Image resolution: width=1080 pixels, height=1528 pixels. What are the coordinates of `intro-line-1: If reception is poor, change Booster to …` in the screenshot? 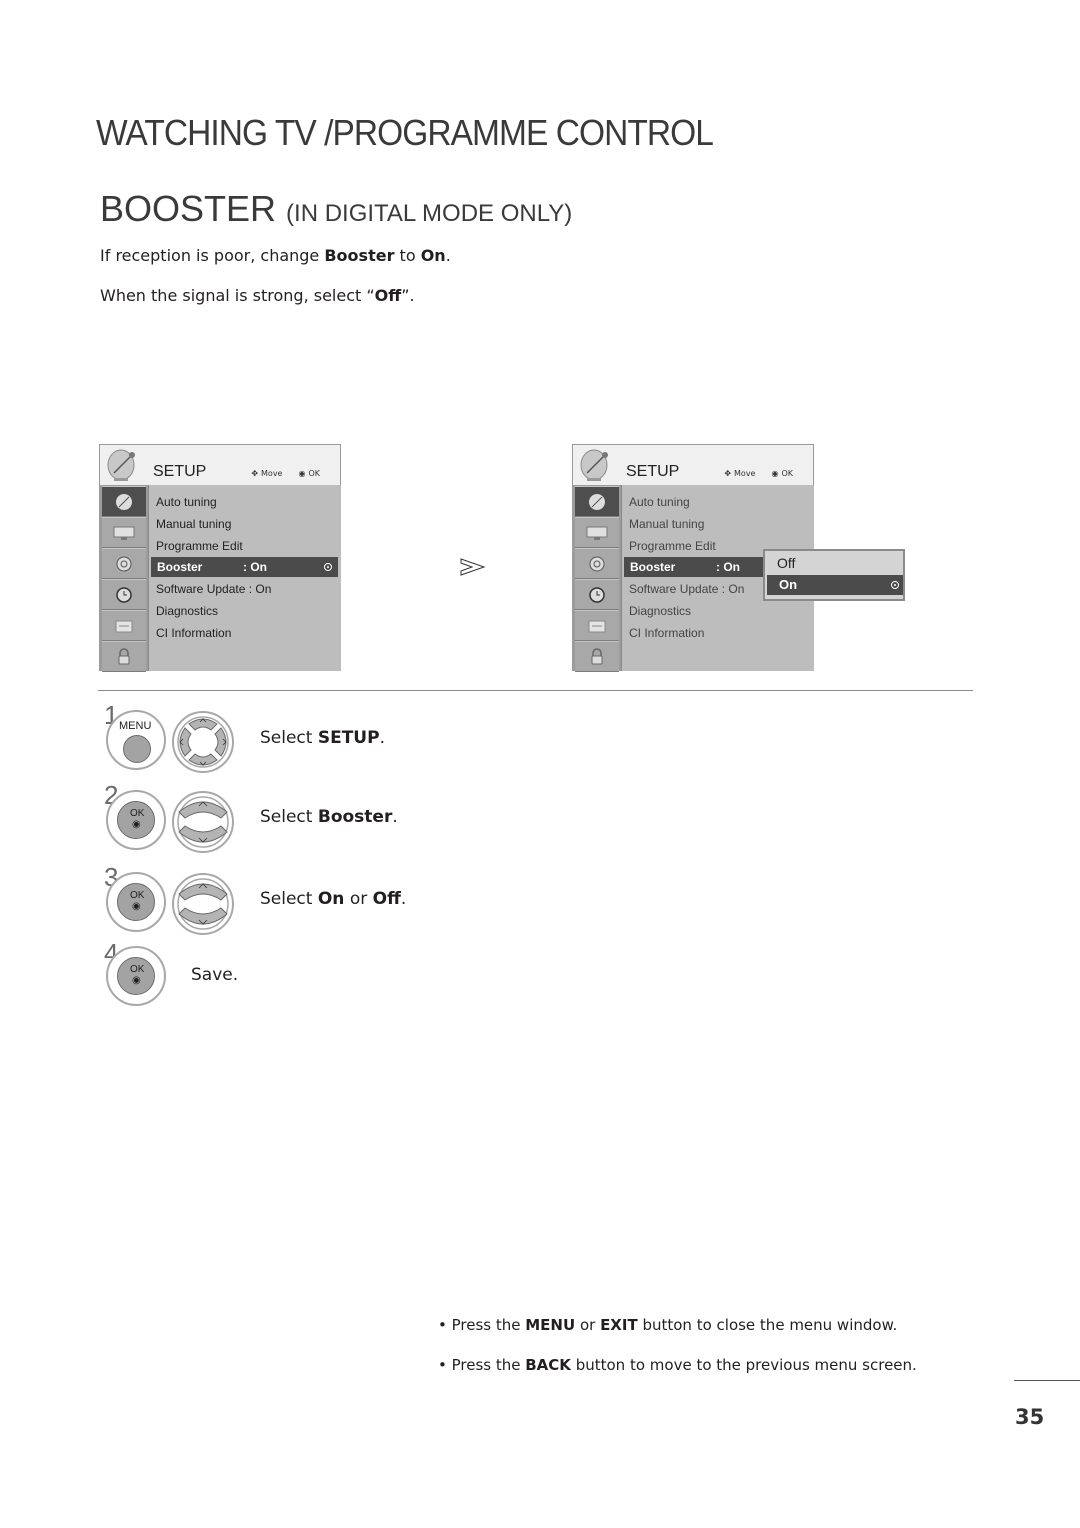 It's located at (275, 255).